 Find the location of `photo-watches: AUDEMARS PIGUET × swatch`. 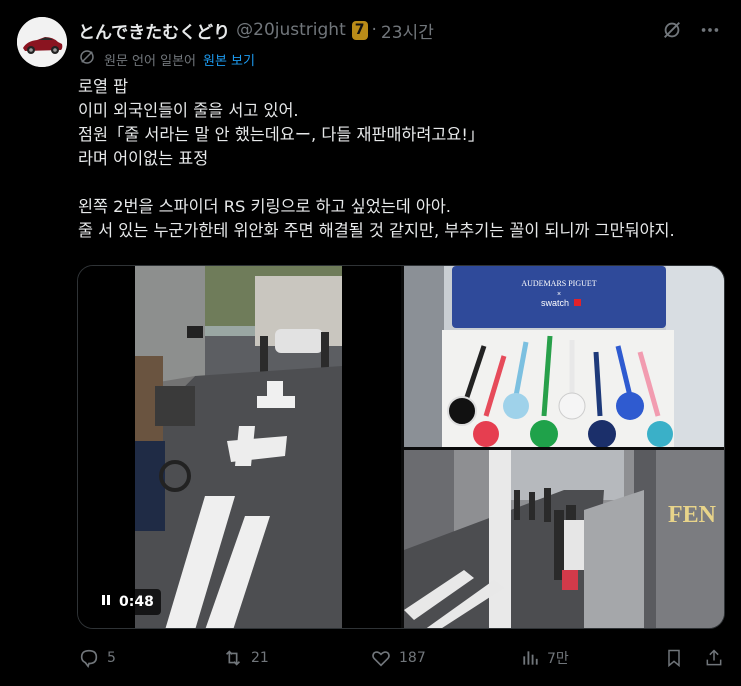

photo-watches: AUDEMARS PIGUET × swatch is located at coordinates (564, 356).